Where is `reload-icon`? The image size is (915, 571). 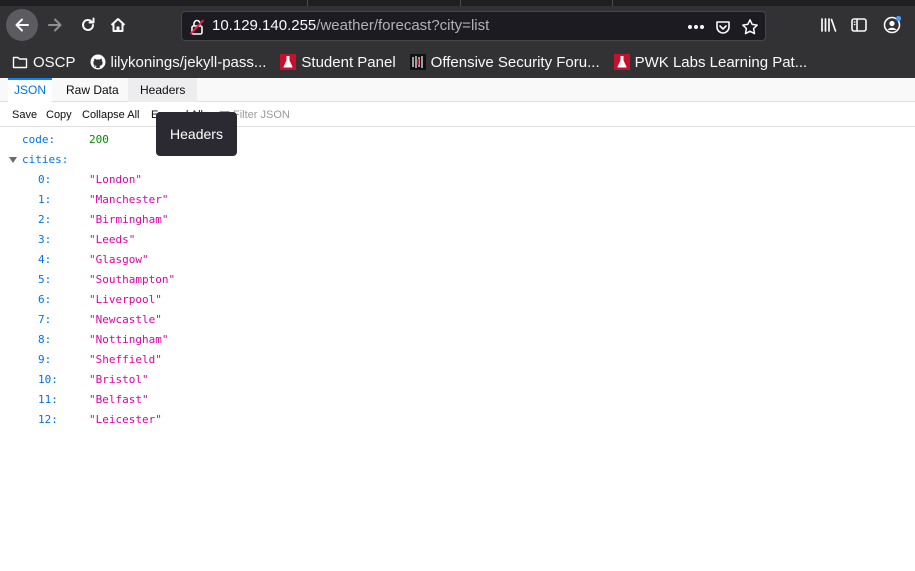 reload-icon is located at coordinates (88, 24).